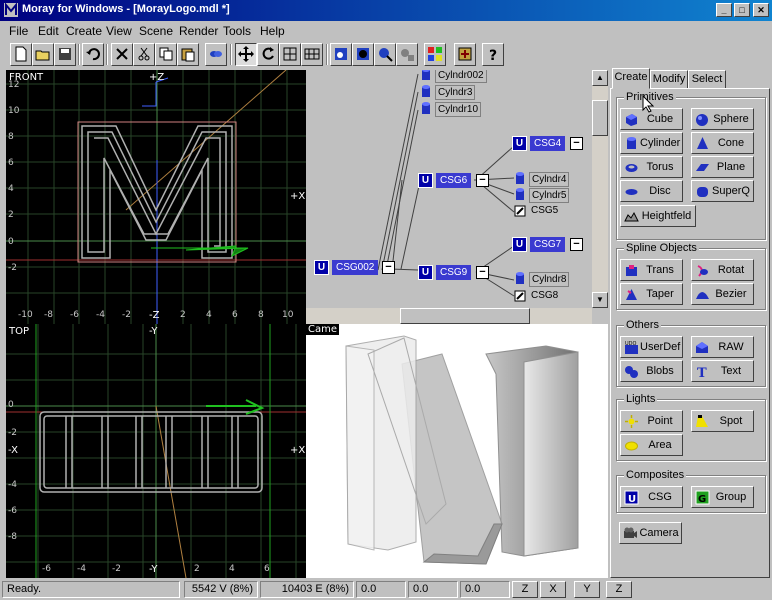  What do you see at coordinates (722, 347) in the screenshot?
I see `raw-button: RAW` at bounding box center [722, 347].